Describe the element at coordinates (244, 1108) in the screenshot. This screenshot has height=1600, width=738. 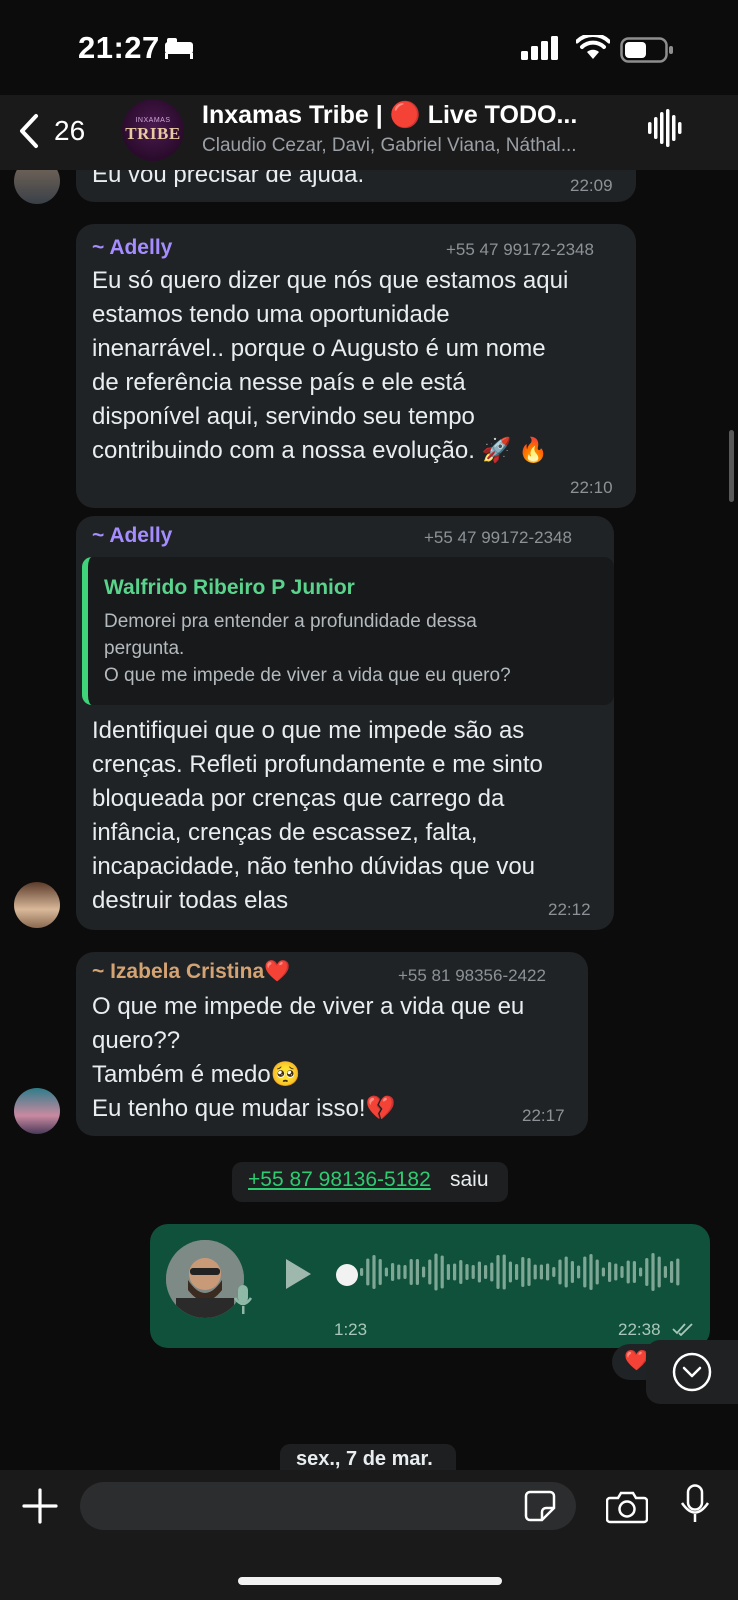
I see `message-line: Eu tenho que mudar isso!💔` at that location.